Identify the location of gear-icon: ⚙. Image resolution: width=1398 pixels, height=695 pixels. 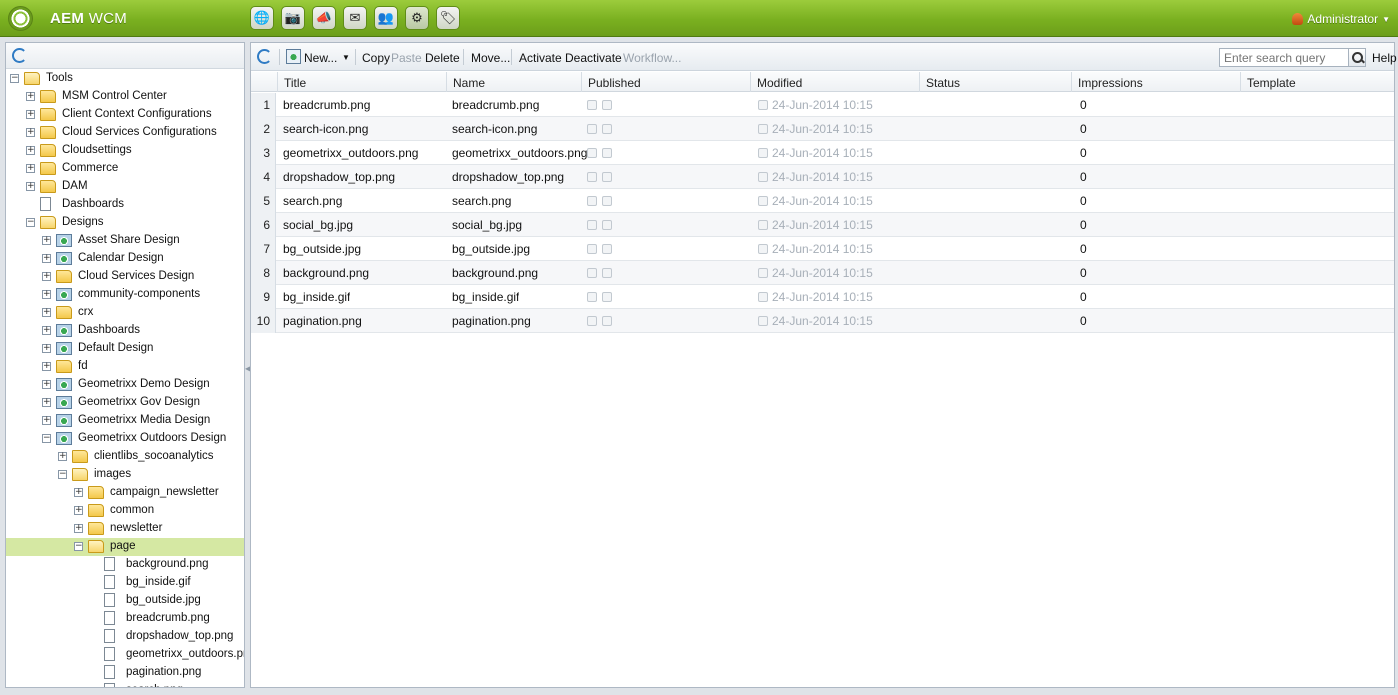
(417, 18).